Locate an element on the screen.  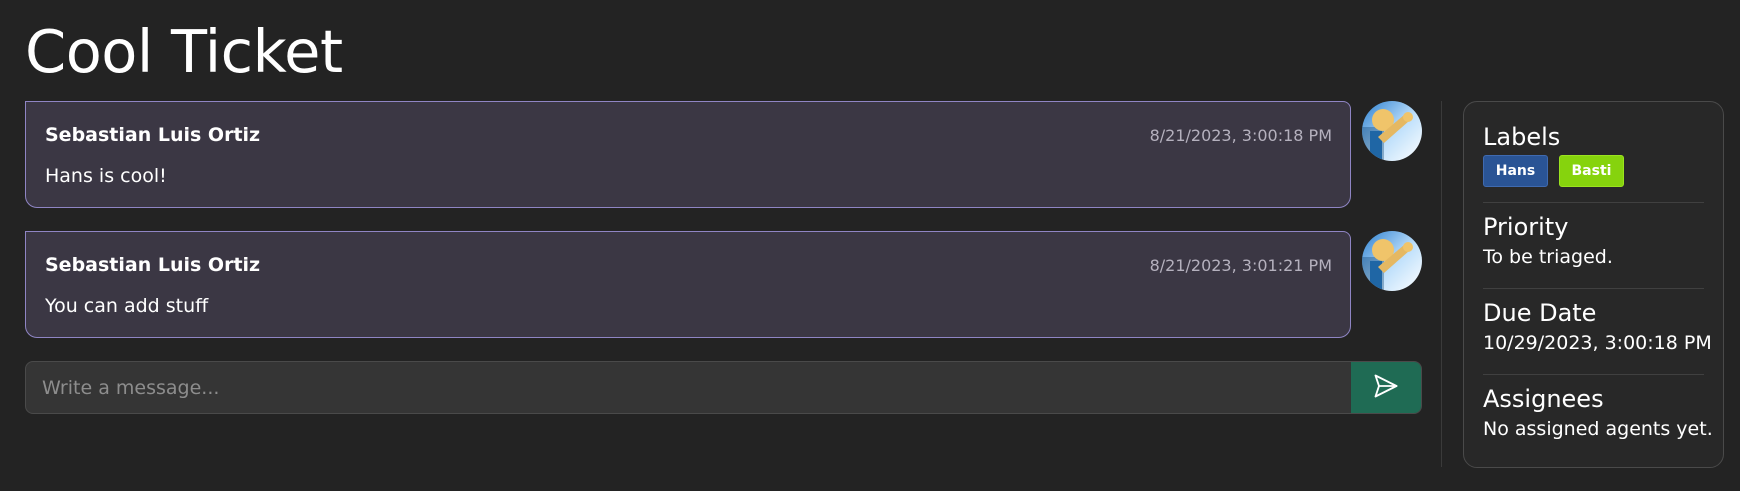
send-button is located at coordinates (1386, 387).